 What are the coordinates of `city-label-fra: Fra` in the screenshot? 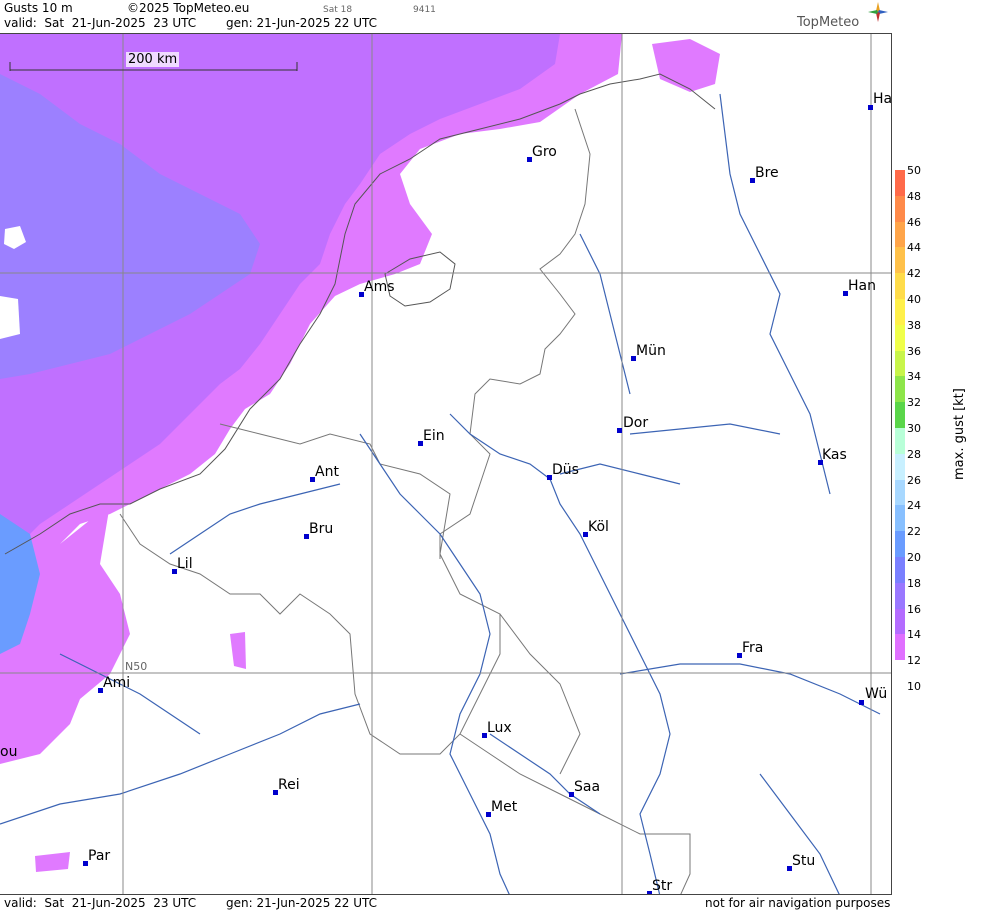 It's located at (752, 648).